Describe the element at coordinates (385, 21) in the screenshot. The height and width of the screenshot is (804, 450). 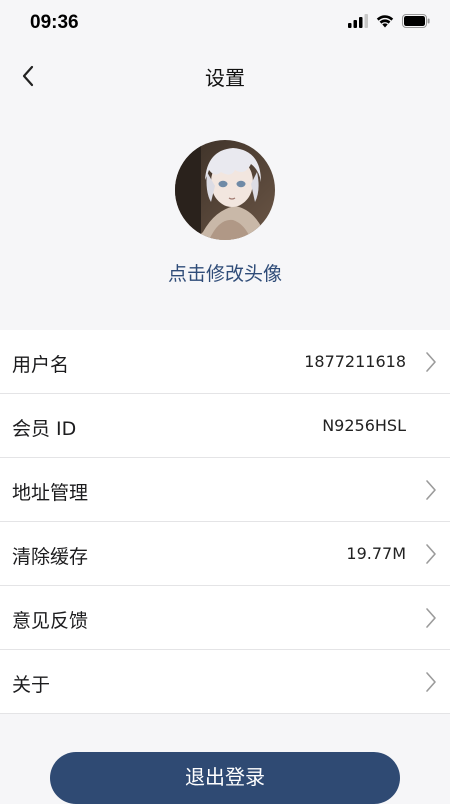
I see `wifi-icon` at that location.